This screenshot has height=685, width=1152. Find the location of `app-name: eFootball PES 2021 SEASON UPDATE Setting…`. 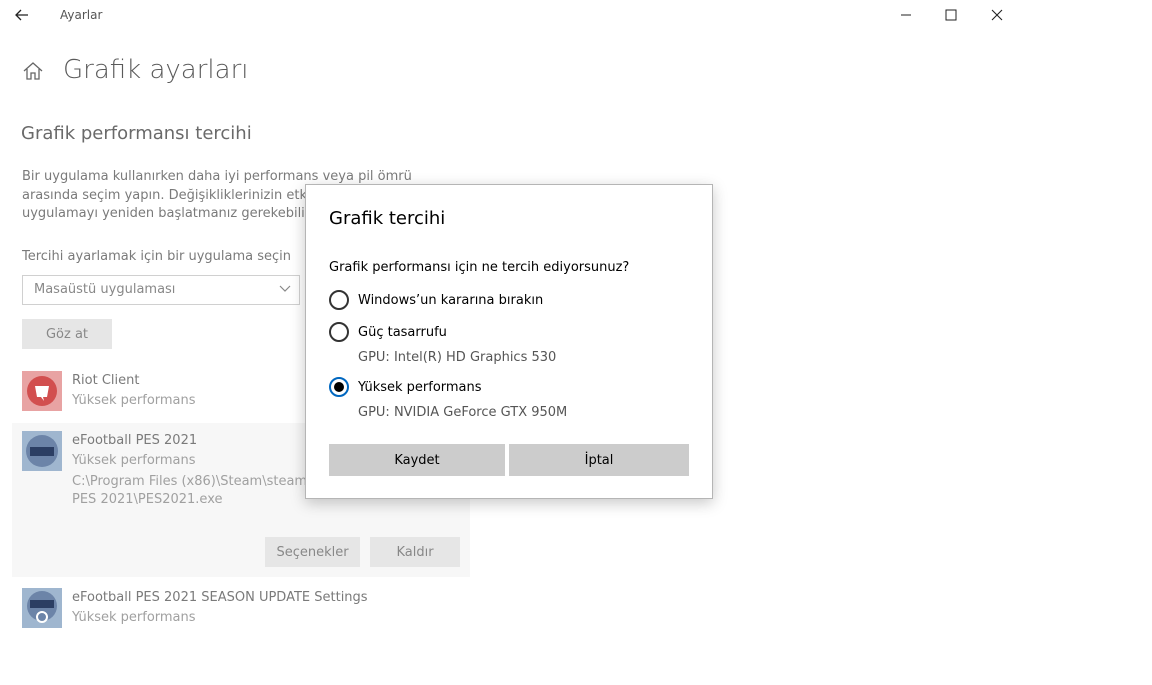

app-name: eFootball PES 2021 SEASON UPDATE Setting… is located at coordinates (220, 597).